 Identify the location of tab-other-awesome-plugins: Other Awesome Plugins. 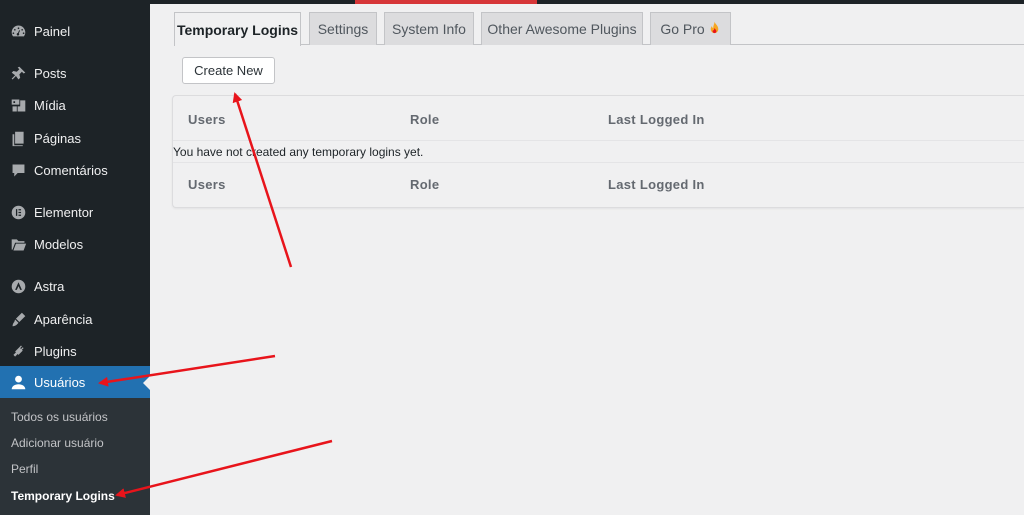
(562, 28).